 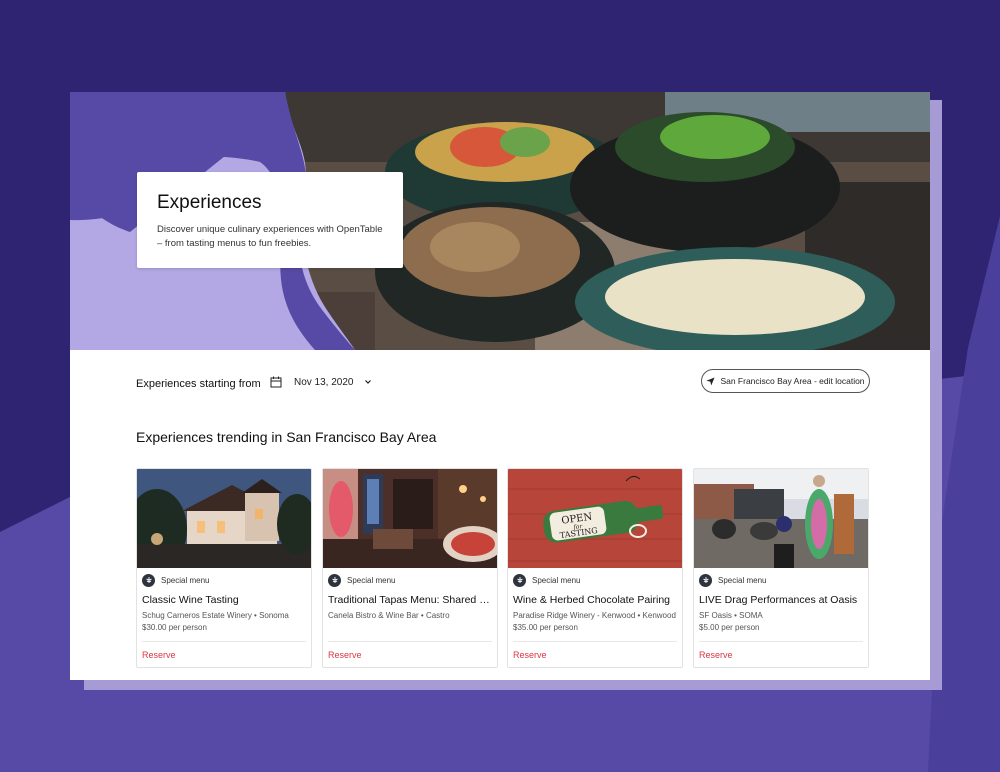 I want to click on edit-location-button: San Francisco Bay Area - edit location, so click(x=785, y=381).